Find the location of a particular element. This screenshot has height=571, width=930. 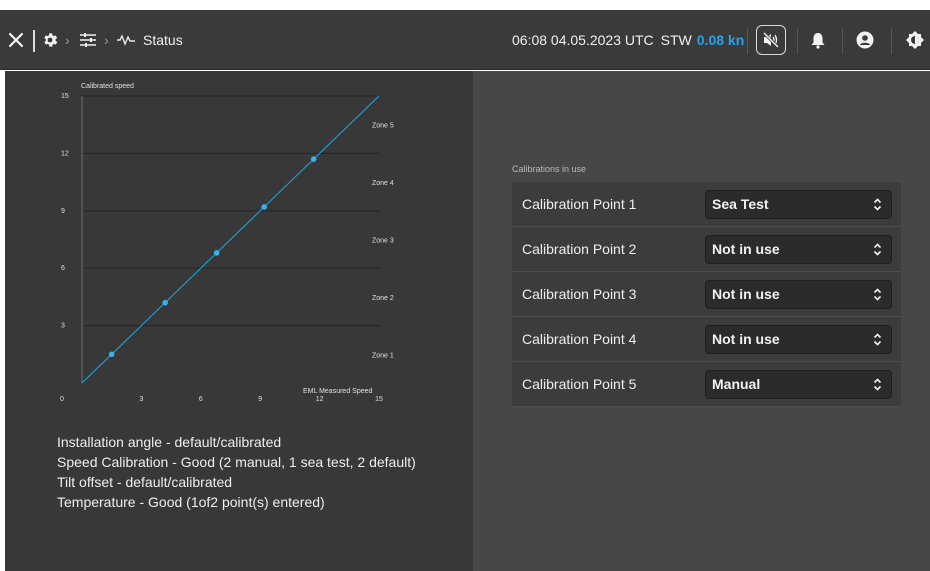

x-tick-label: 3 is located at coordinates (141, 399).